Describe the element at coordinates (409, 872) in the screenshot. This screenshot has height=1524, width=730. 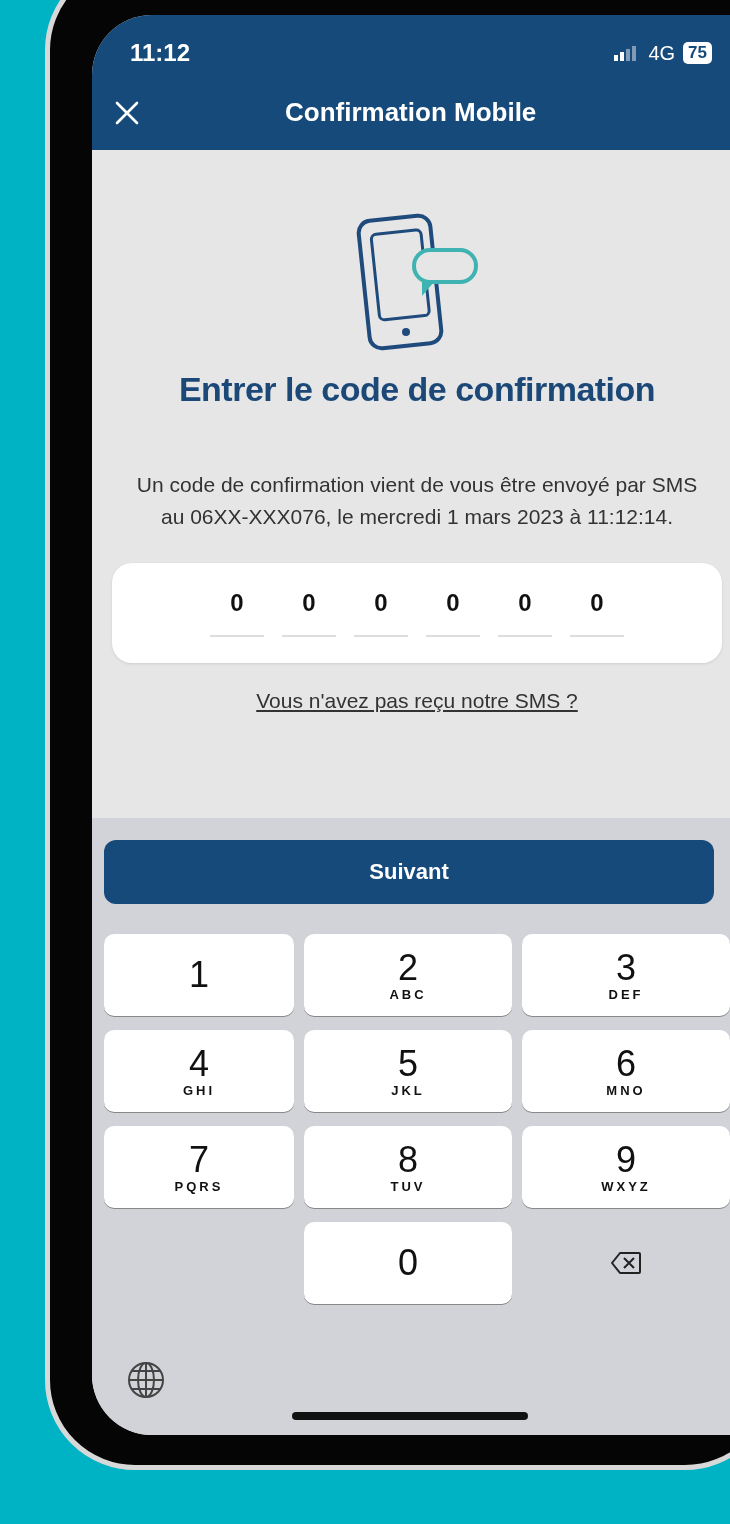
I see `next-button: Suivant` at that location.